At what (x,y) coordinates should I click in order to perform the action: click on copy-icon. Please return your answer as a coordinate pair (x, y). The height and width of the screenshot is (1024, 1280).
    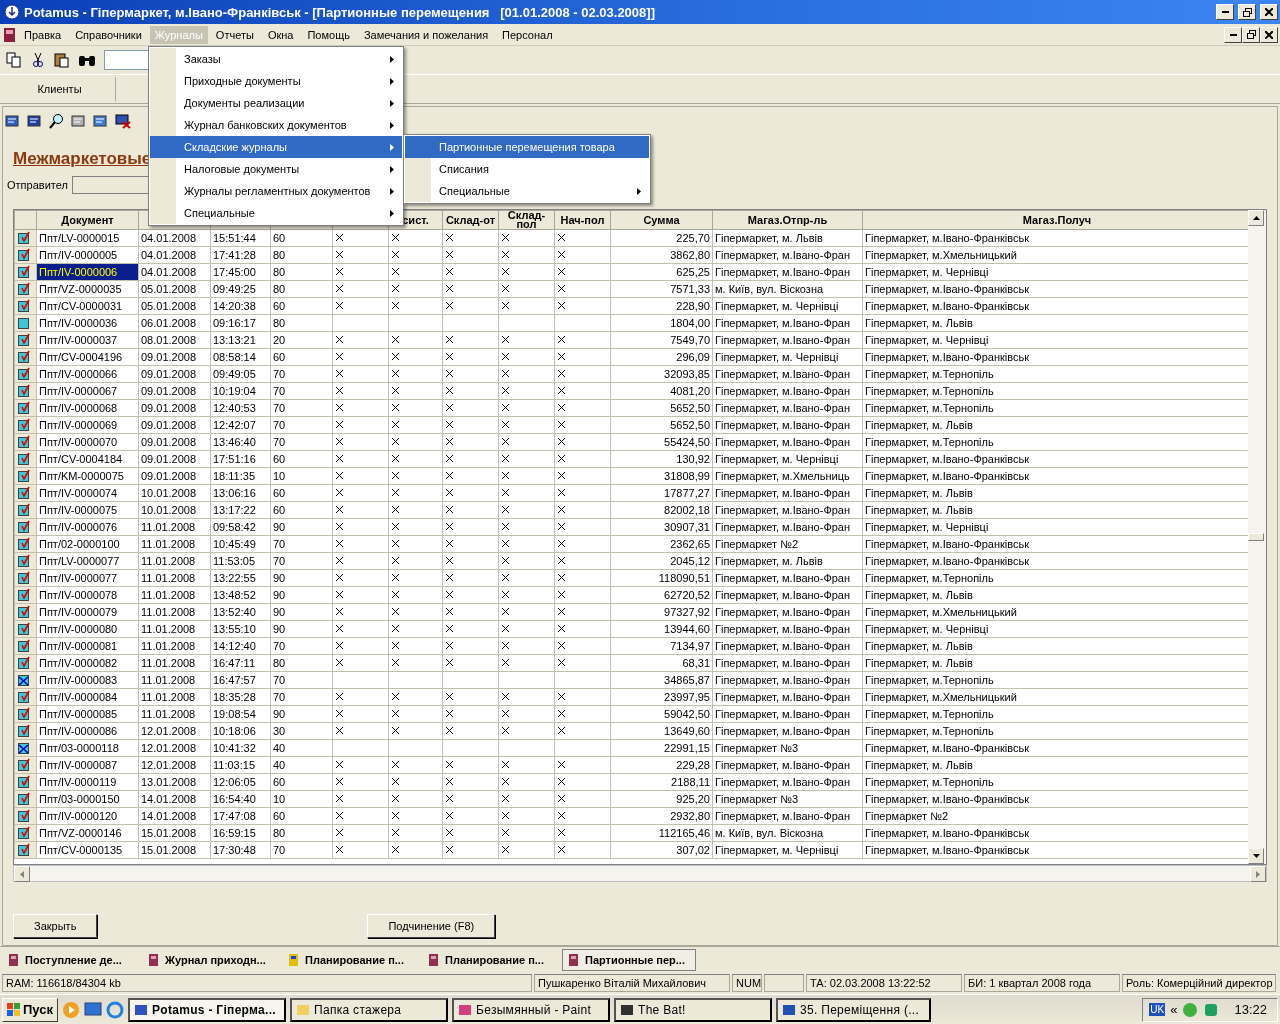
    Looking at the image, I should click on (14, 60).